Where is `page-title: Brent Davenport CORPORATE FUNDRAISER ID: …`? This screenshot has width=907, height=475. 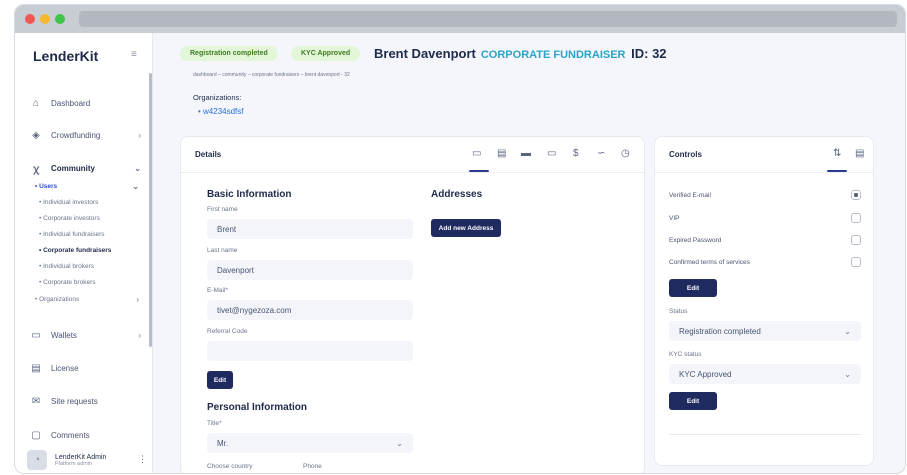 page-title: Brent Davenport CORPORATE FUNDRAISER ID: … is located at coordinates (520, 53).